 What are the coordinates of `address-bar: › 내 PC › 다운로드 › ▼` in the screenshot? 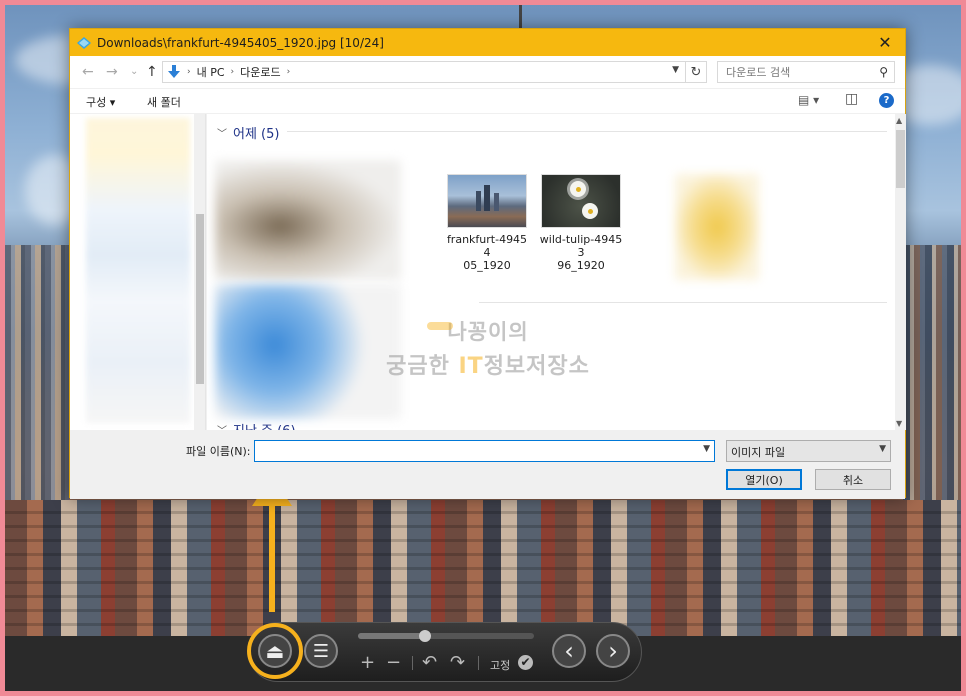 It's located at (424, 72).